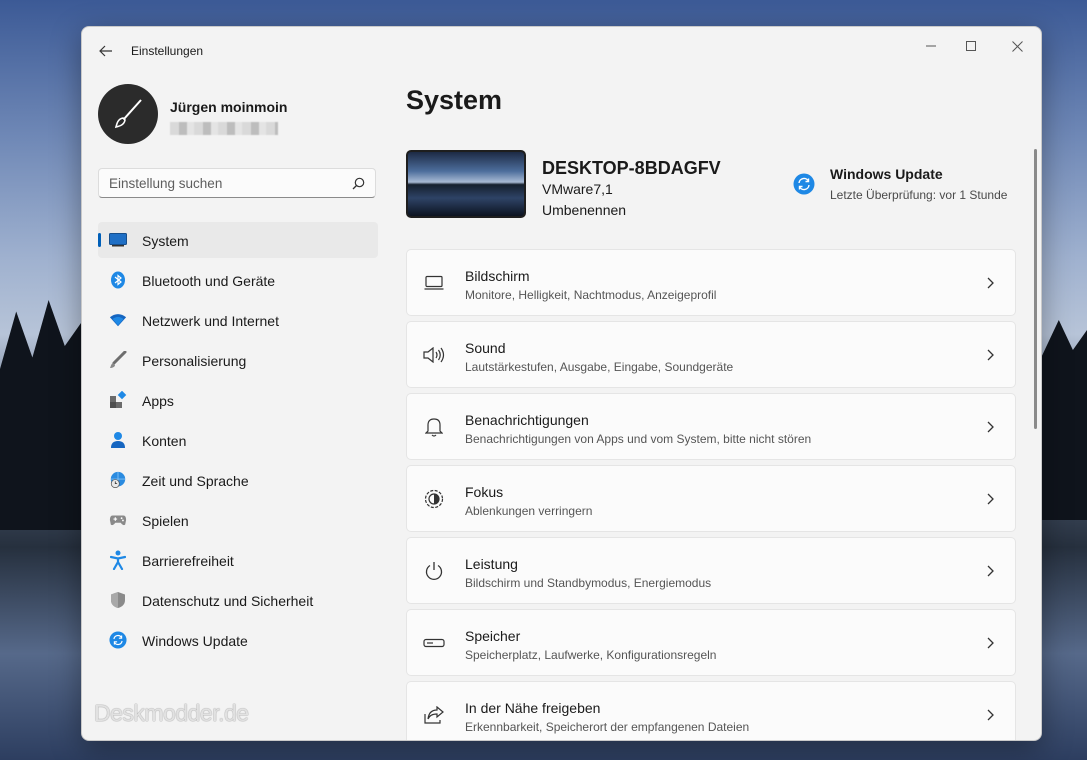 This screenshot has height=760, width=1087. I want to click on sidebar-item-network: Netzwerk und Internet, so click(238, 320).